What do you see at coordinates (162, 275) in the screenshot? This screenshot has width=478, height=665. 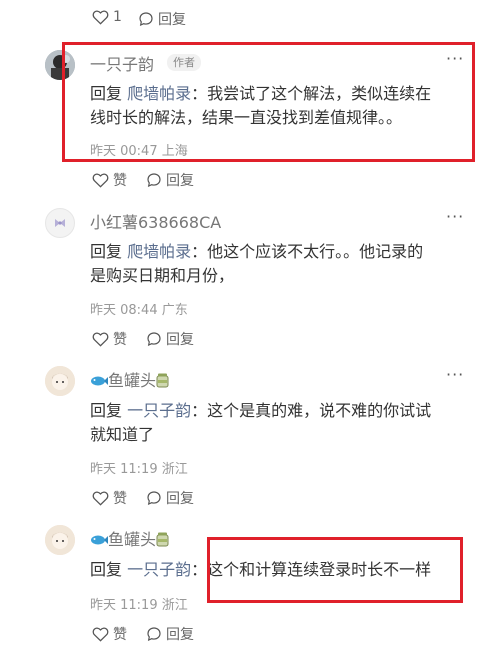 I see `comment-text-line: 是购买日期和月份，` at bounding box center [162, 275].